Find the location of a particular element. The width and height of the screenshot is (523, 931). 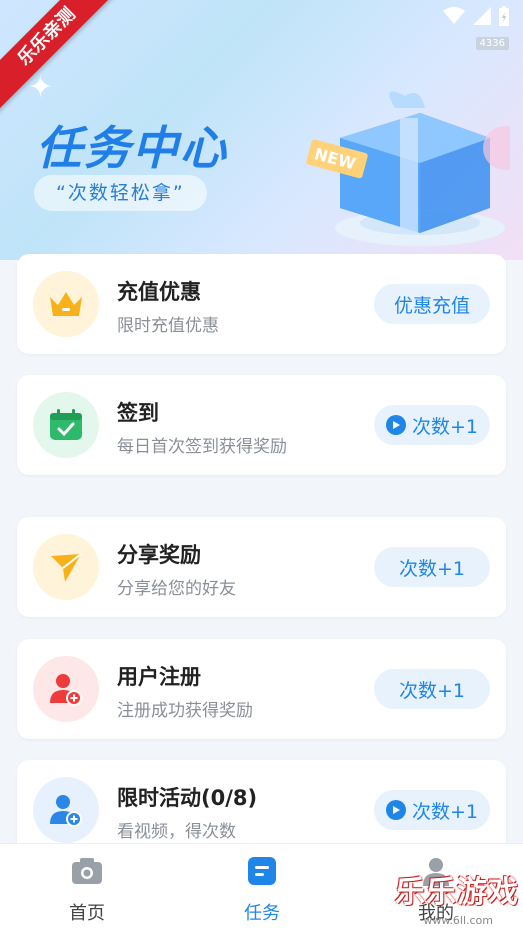

task-card: 分享奖励分享给您的好友 次数+1 is located at coordinates (261, 567).